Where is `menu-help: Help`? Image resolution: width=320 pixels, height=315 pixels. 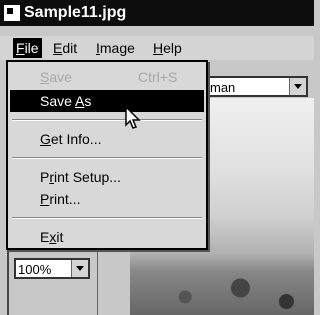
menu-help: Help is located at coordinates (167, 48).